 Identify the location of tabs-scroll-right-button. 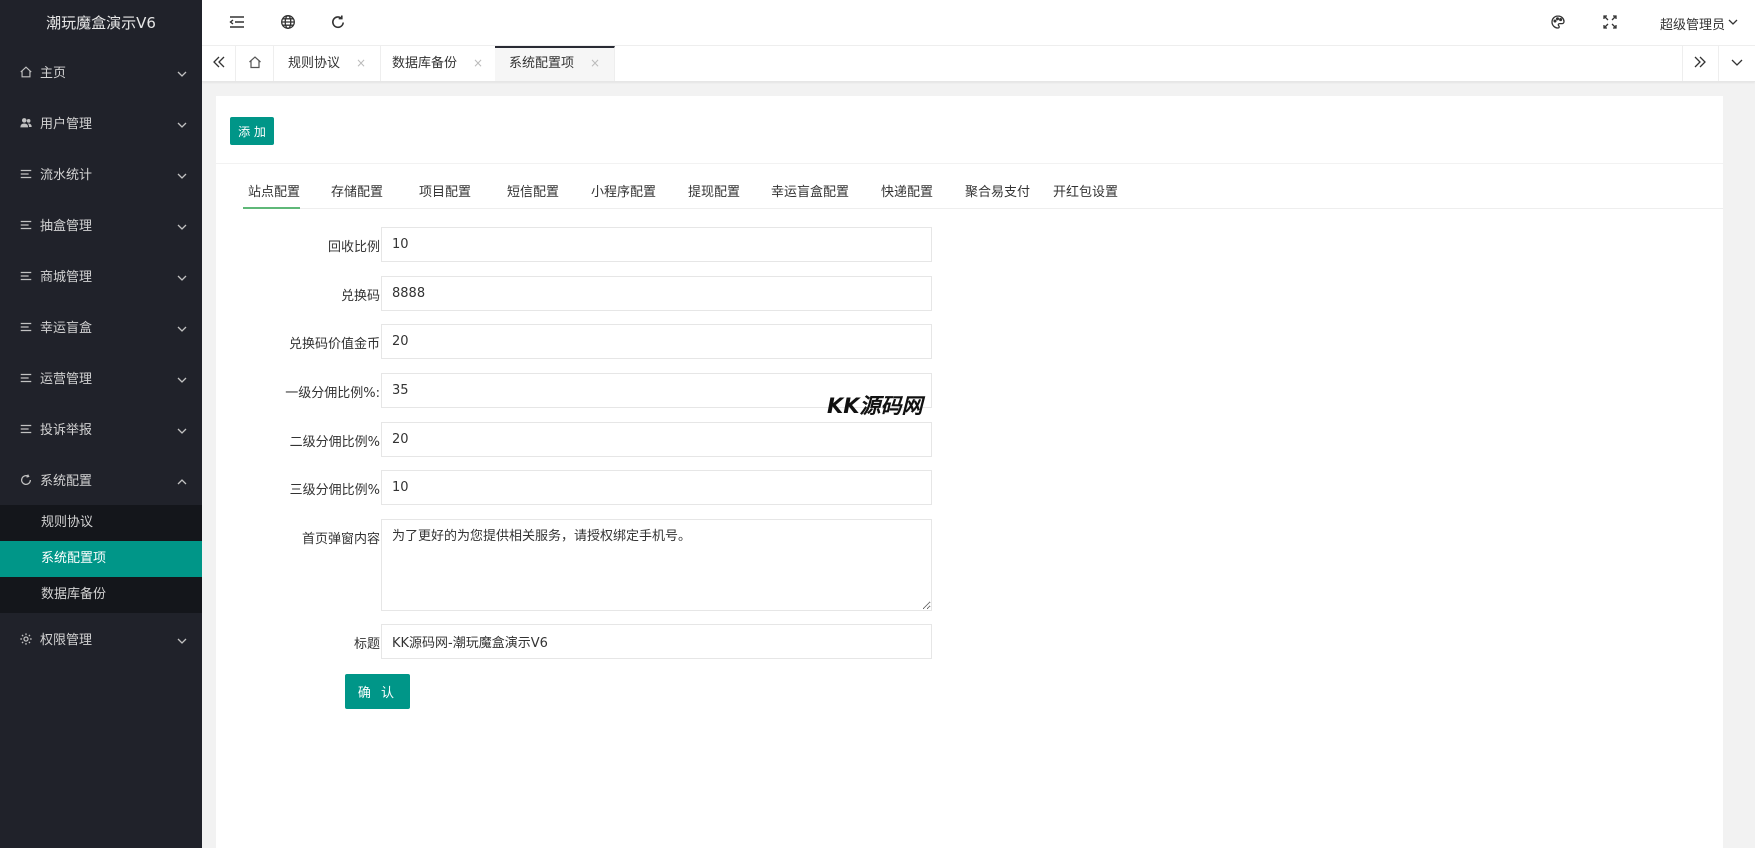
(1699, 63).